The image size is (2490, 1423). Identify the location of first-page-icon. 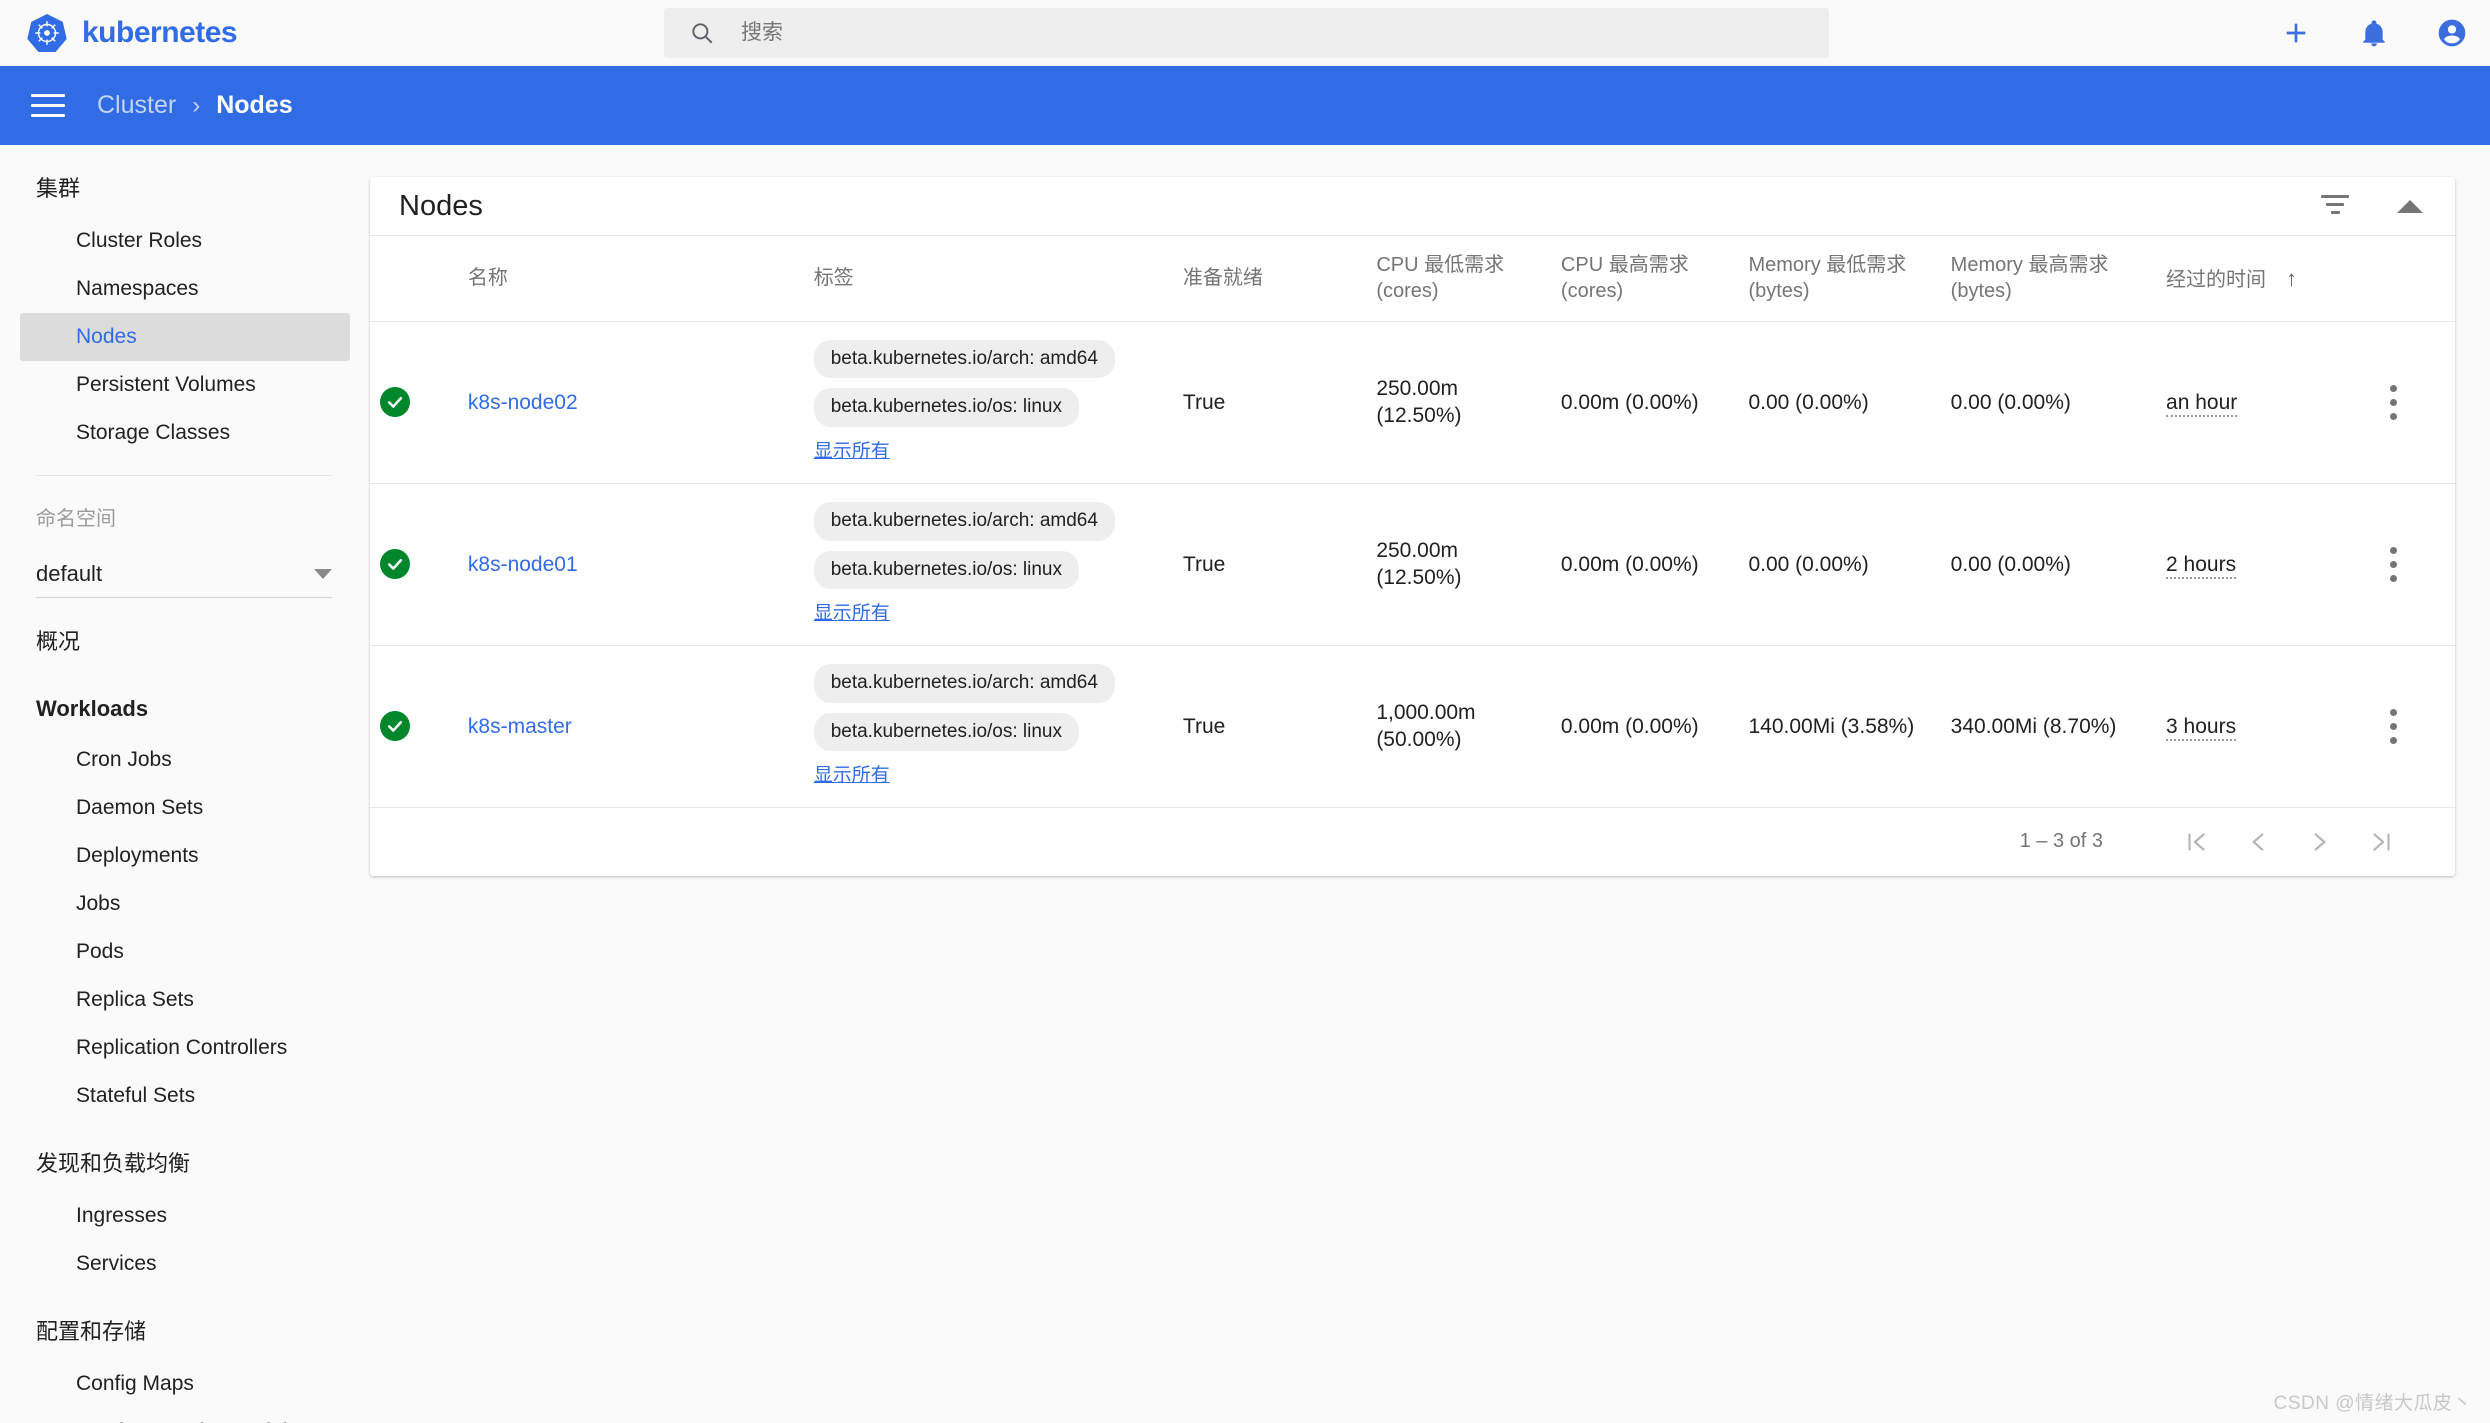
(2196, 842).